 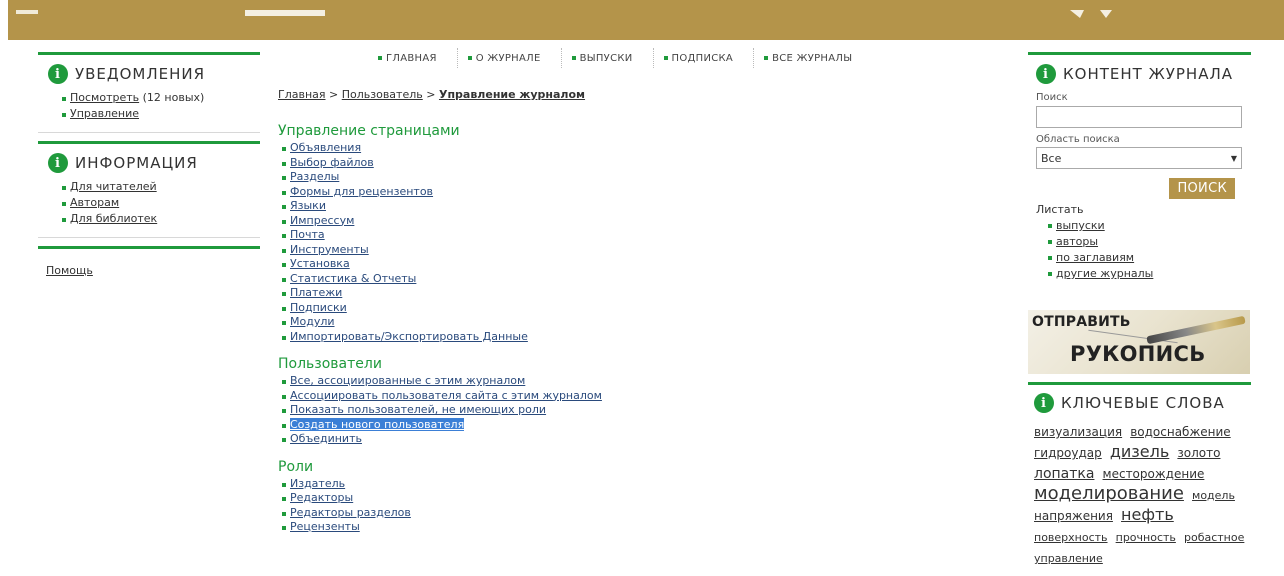 I want to click on list-item: Редакторы, so click(x=640, y=498).